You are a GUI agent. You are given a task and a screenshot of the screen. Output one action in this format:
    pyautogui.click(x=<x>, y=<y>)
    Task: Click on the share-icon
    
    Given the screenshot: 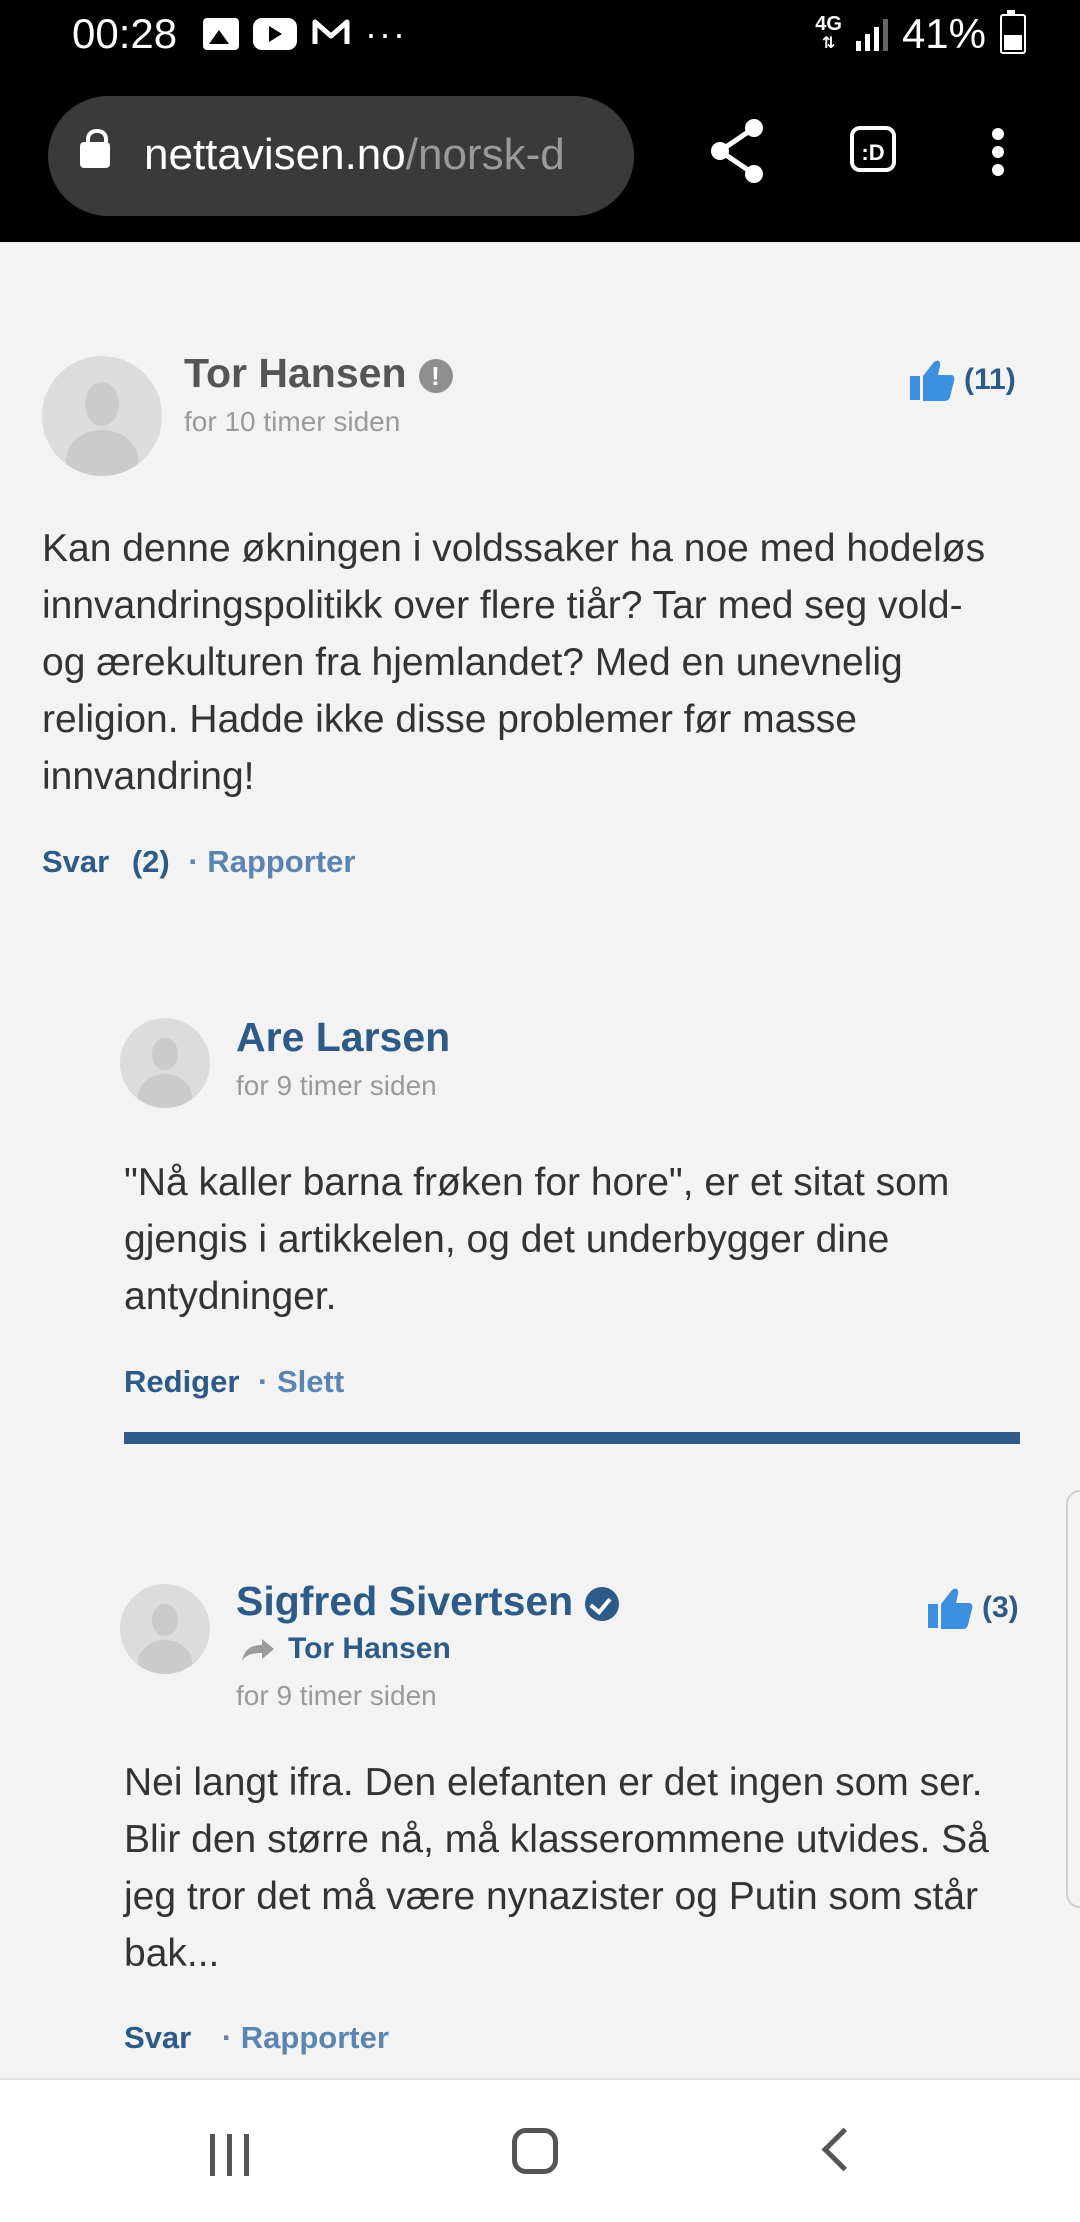 What is the action you would take?
    pyautogui.click(x=737, y=151)
    